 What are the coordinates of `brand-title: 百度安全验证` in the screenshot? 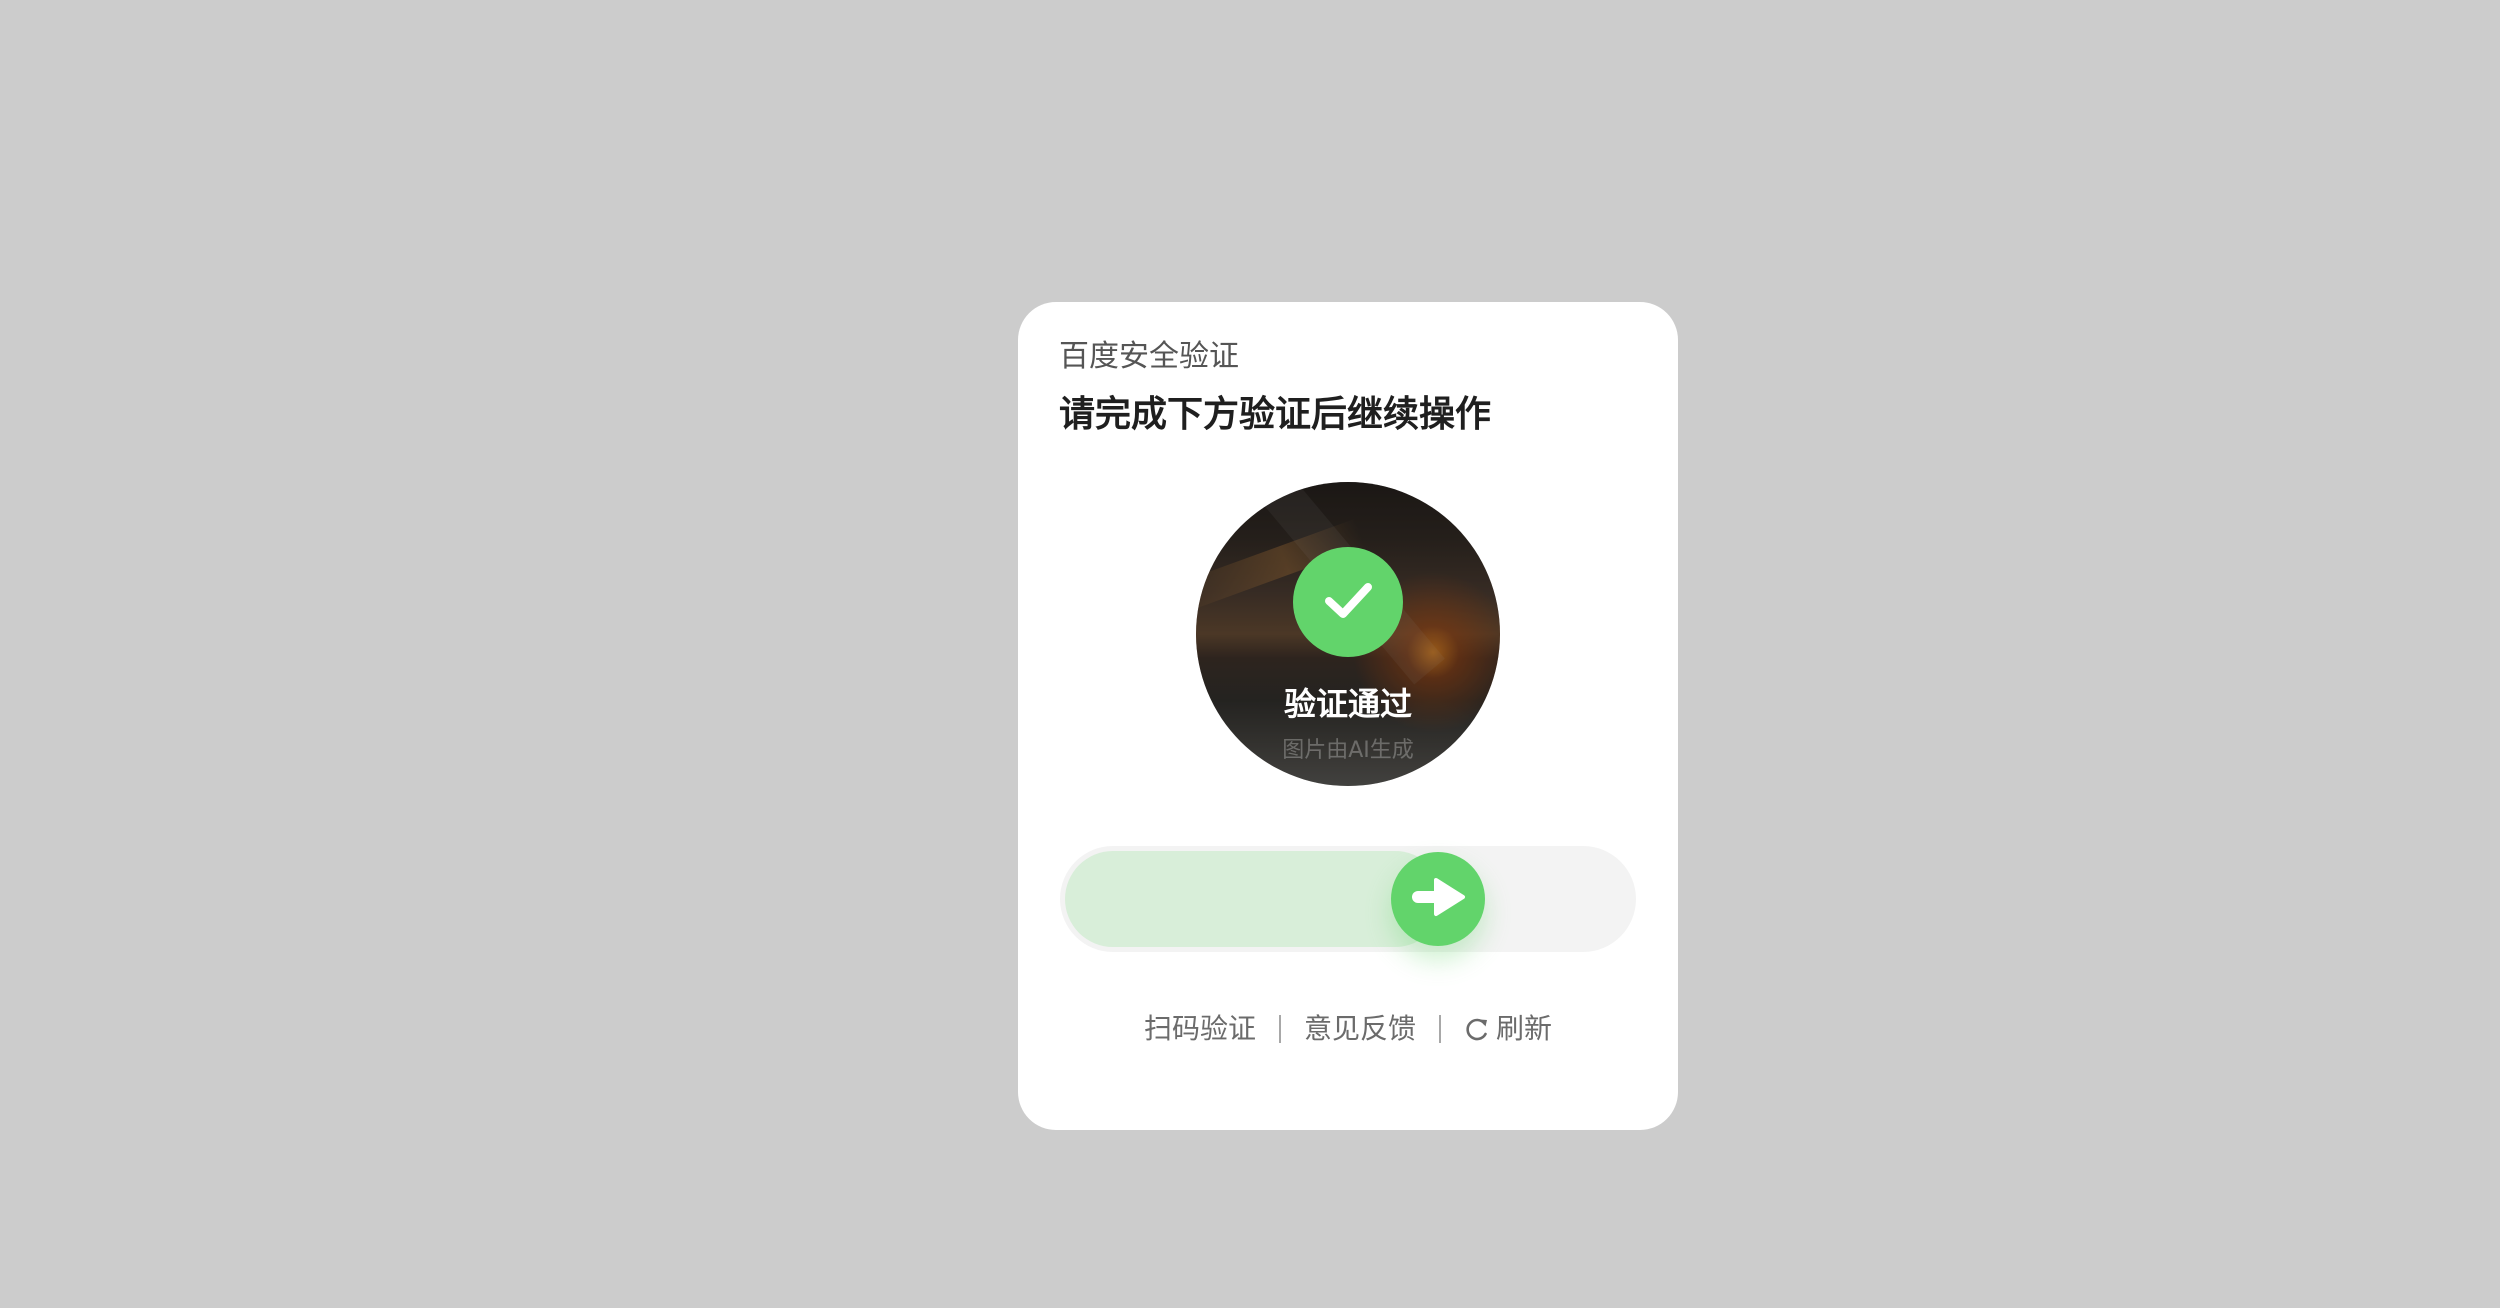 It's located at (1149, 356).